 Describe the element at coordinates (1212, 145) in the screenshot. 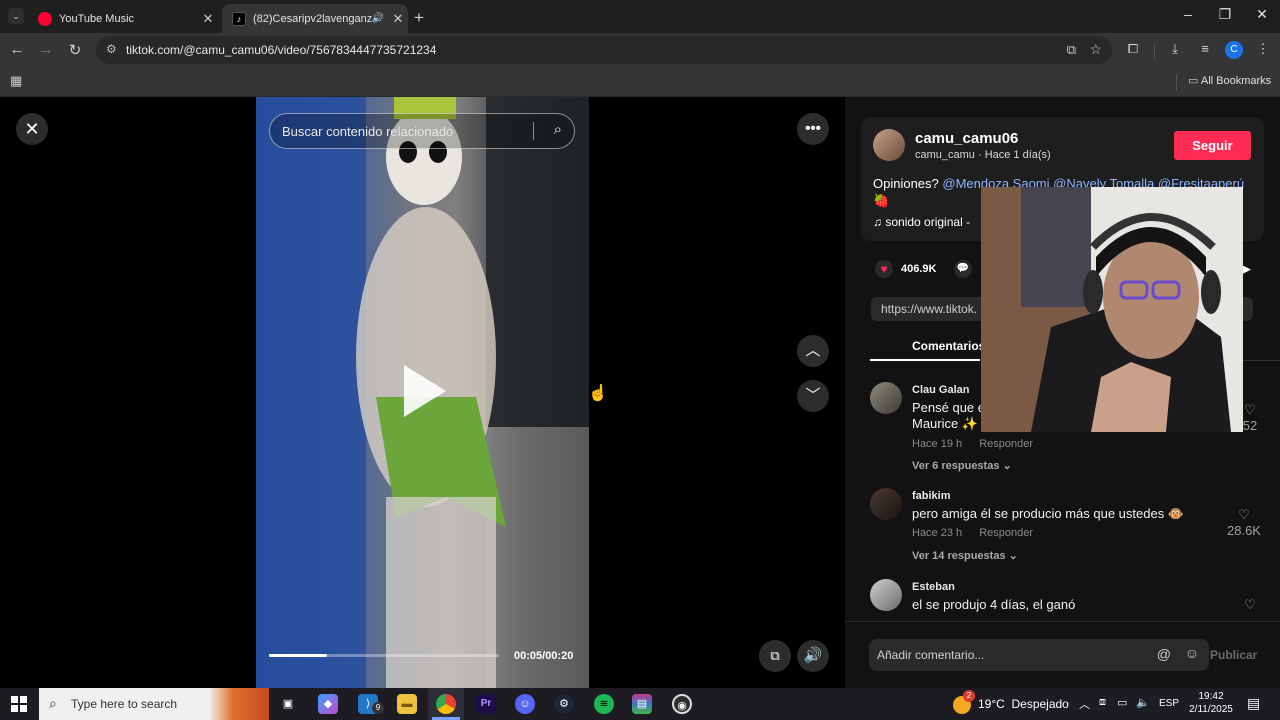

I see `follow-button: Seguir` at that location.